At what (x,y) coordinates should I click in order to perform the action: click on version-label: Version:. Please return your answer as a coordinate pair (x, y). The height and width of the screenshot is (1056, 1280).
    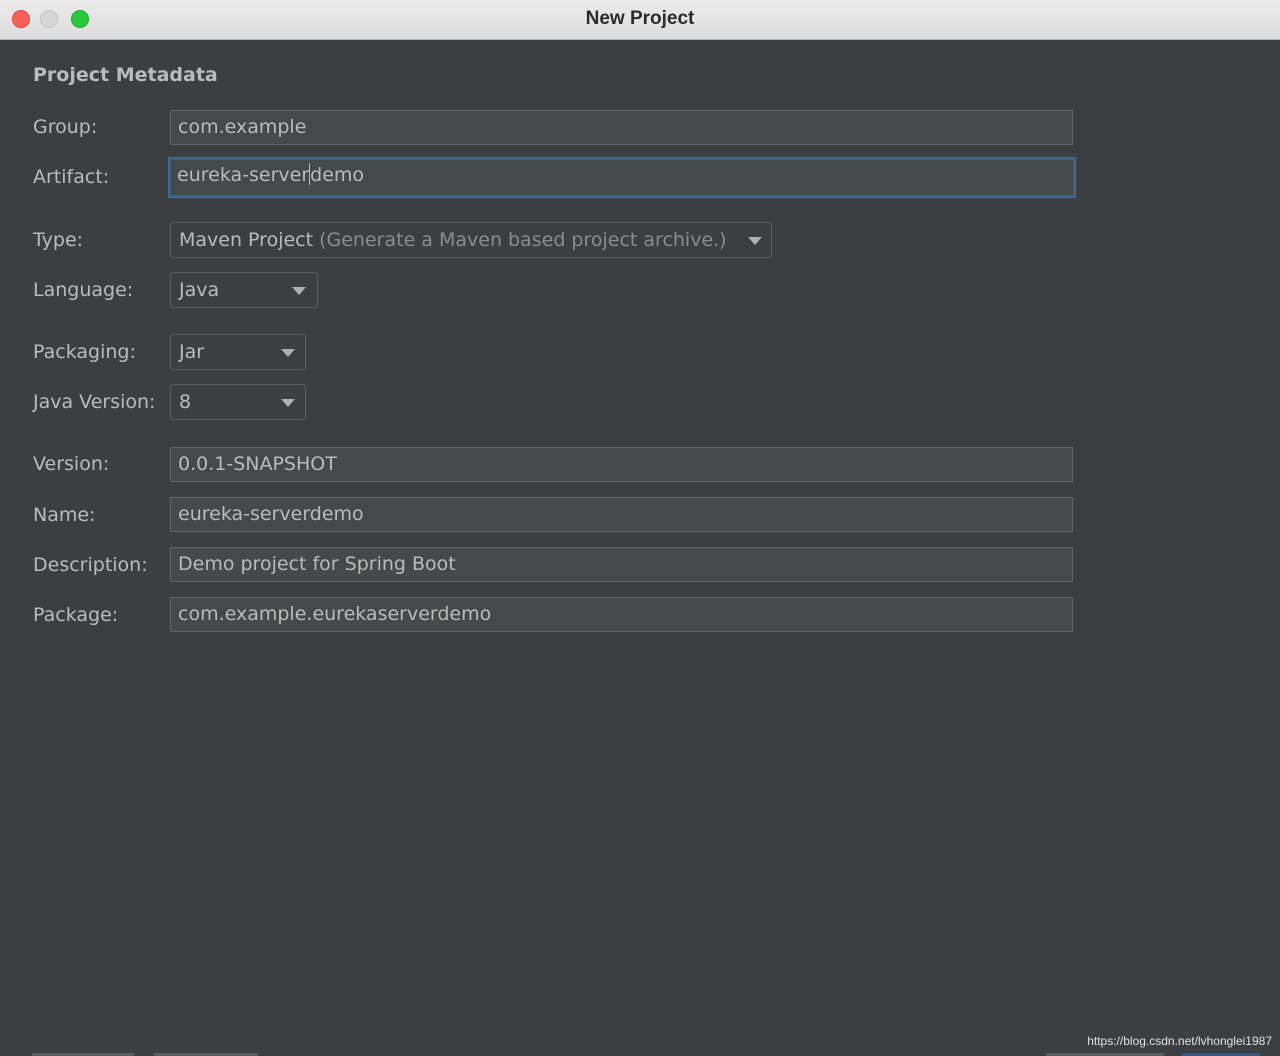
    Looking at the image, I should click on (71, 464).